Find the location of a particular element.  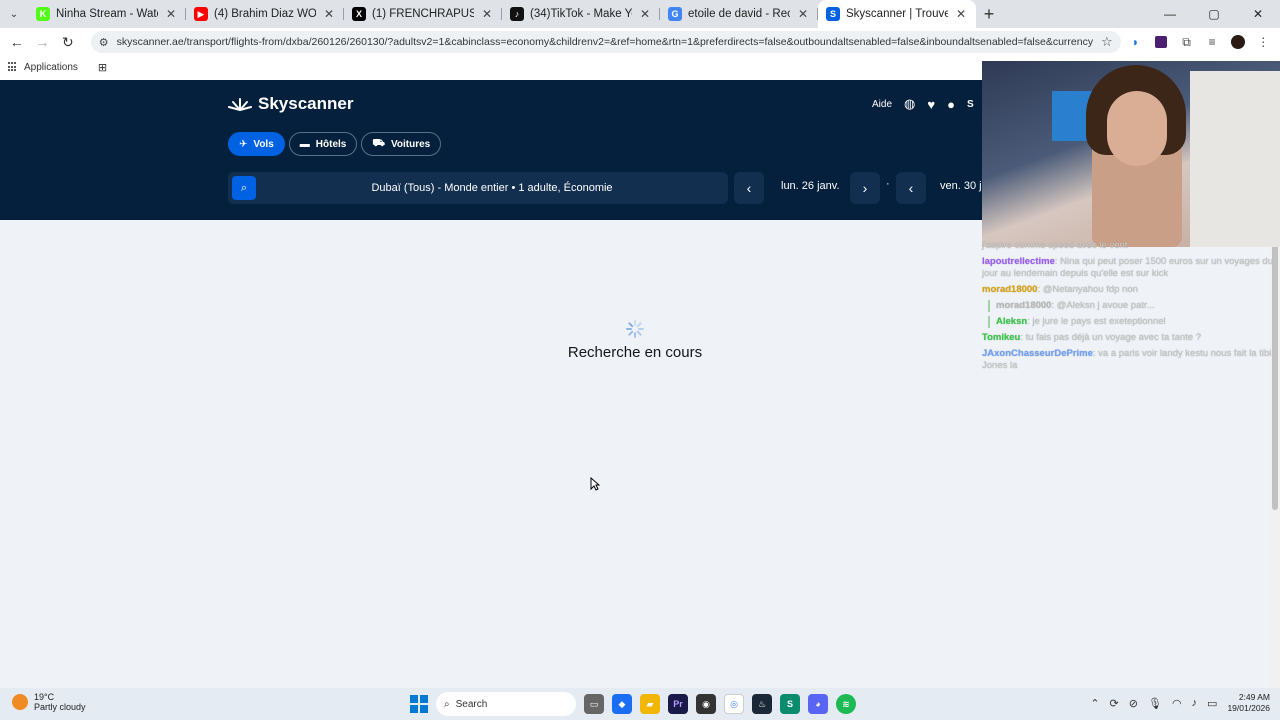

steam-icon: ♨ is located at coordinates (762, 704).